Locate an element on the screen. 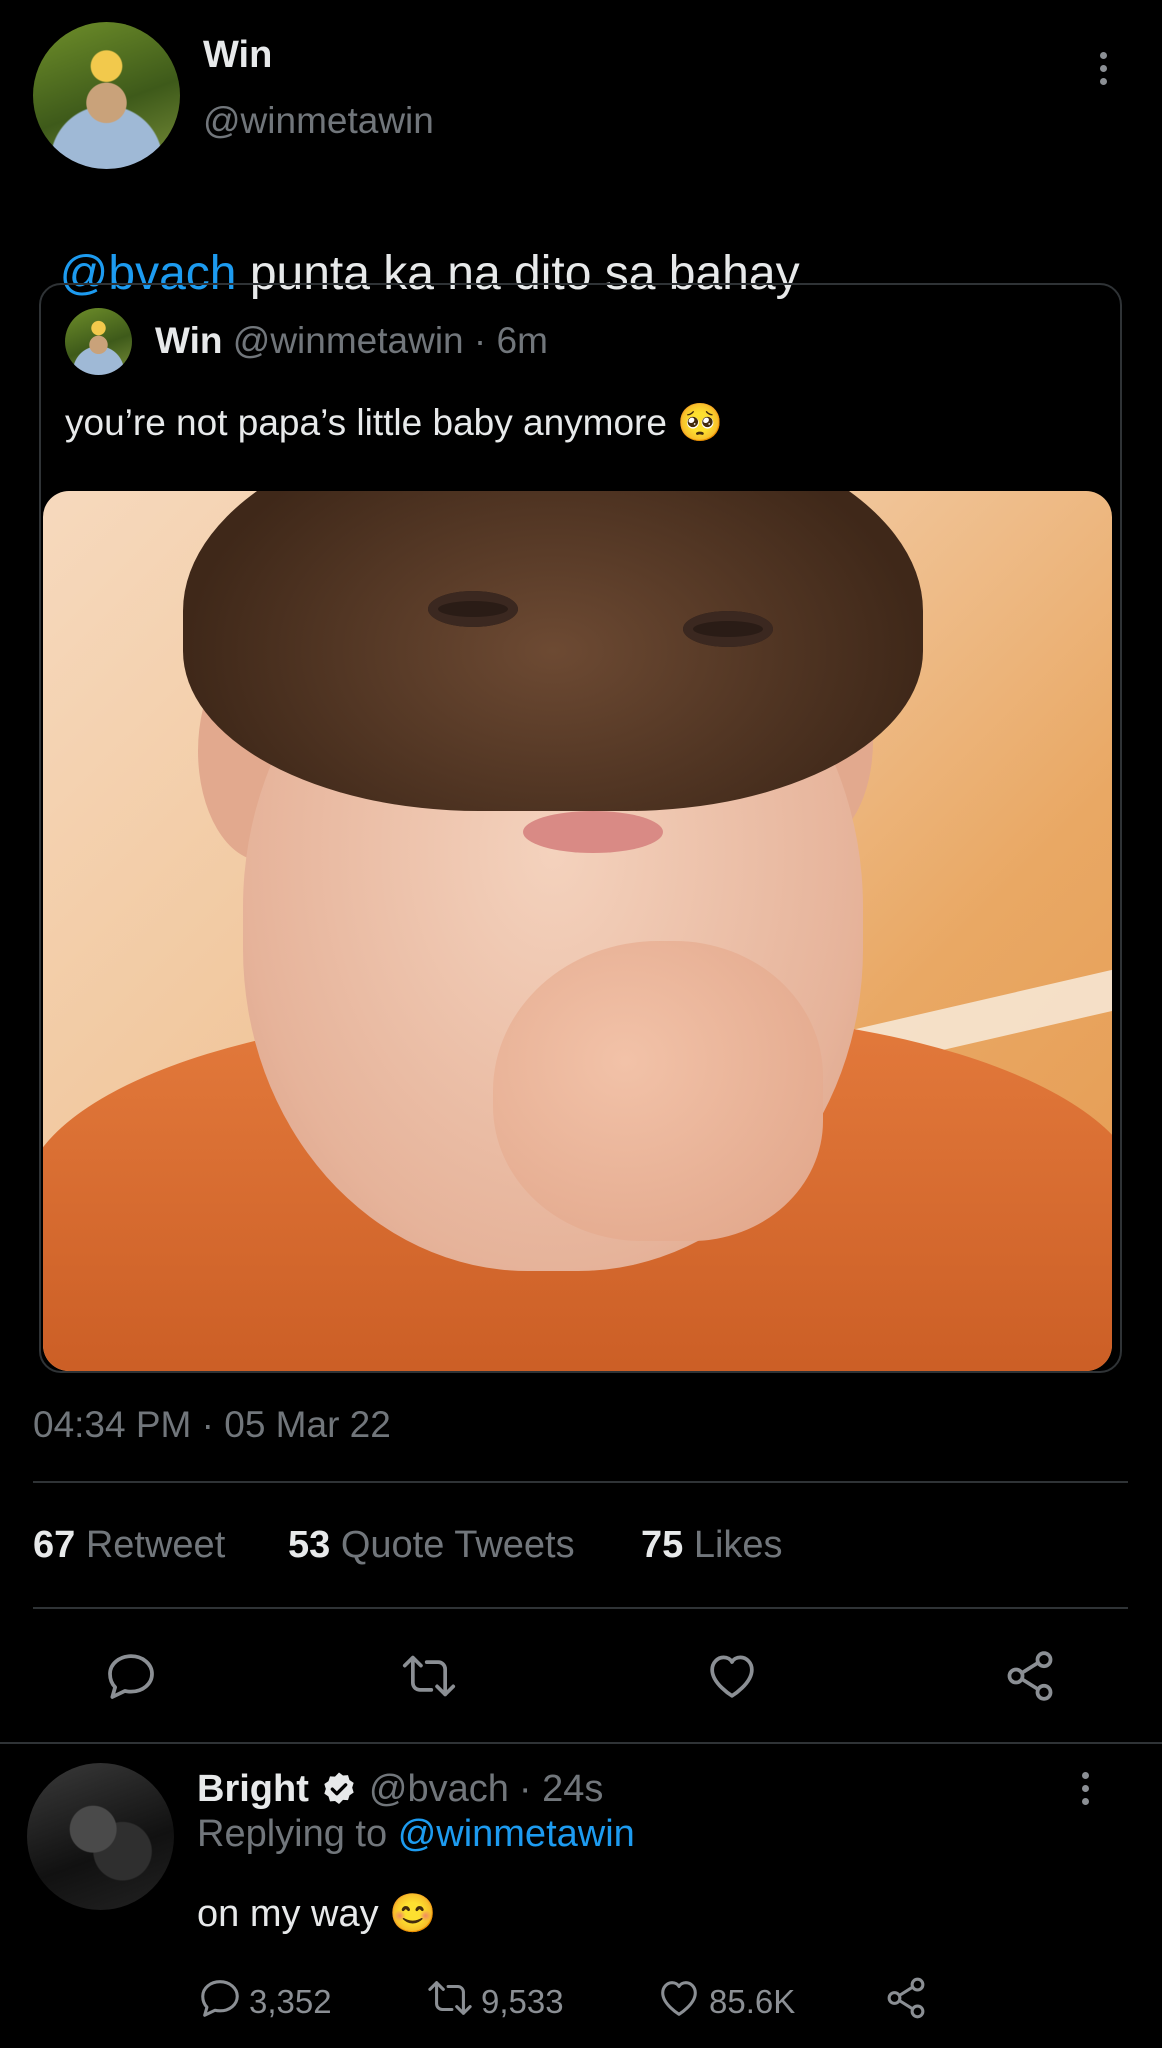 The height and width of the screenshot is (2048, 1162). author-name: Win is located at coordinates (237, 55).